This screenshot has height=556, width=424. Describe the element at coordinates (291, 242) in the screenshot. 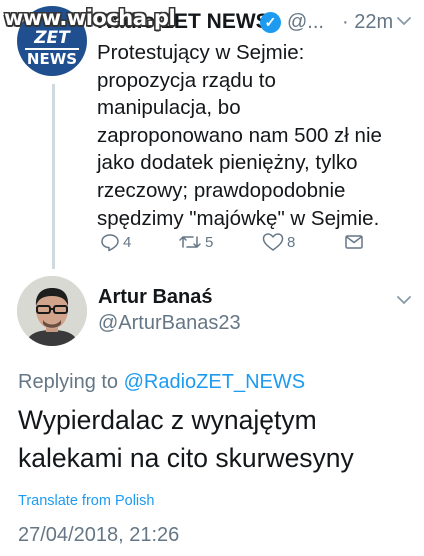

I see `like-count: 8` at that location.